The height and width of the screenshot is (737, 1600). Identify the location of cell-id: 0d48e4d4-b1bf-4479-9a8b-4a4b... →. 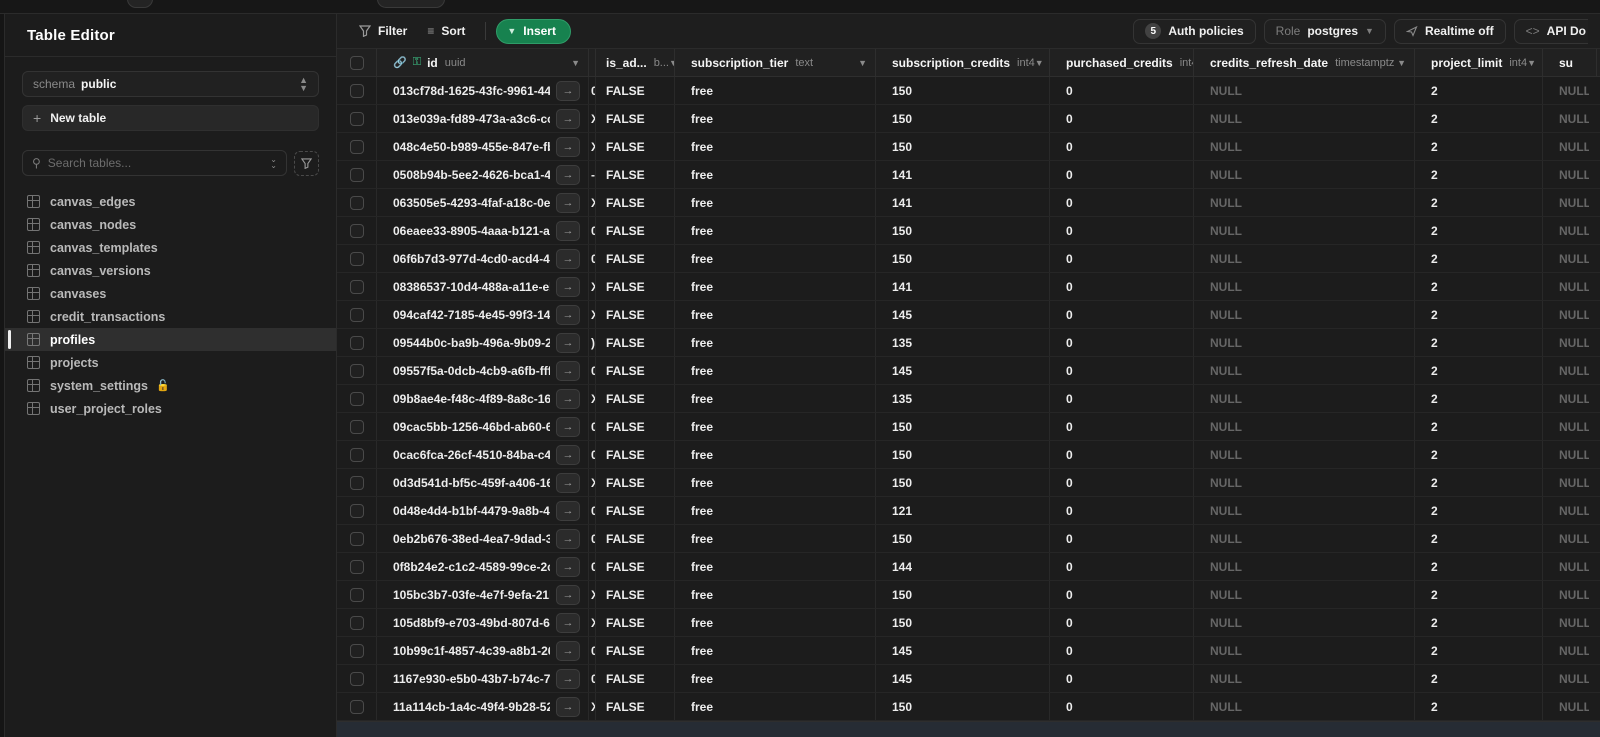
(483, 510).